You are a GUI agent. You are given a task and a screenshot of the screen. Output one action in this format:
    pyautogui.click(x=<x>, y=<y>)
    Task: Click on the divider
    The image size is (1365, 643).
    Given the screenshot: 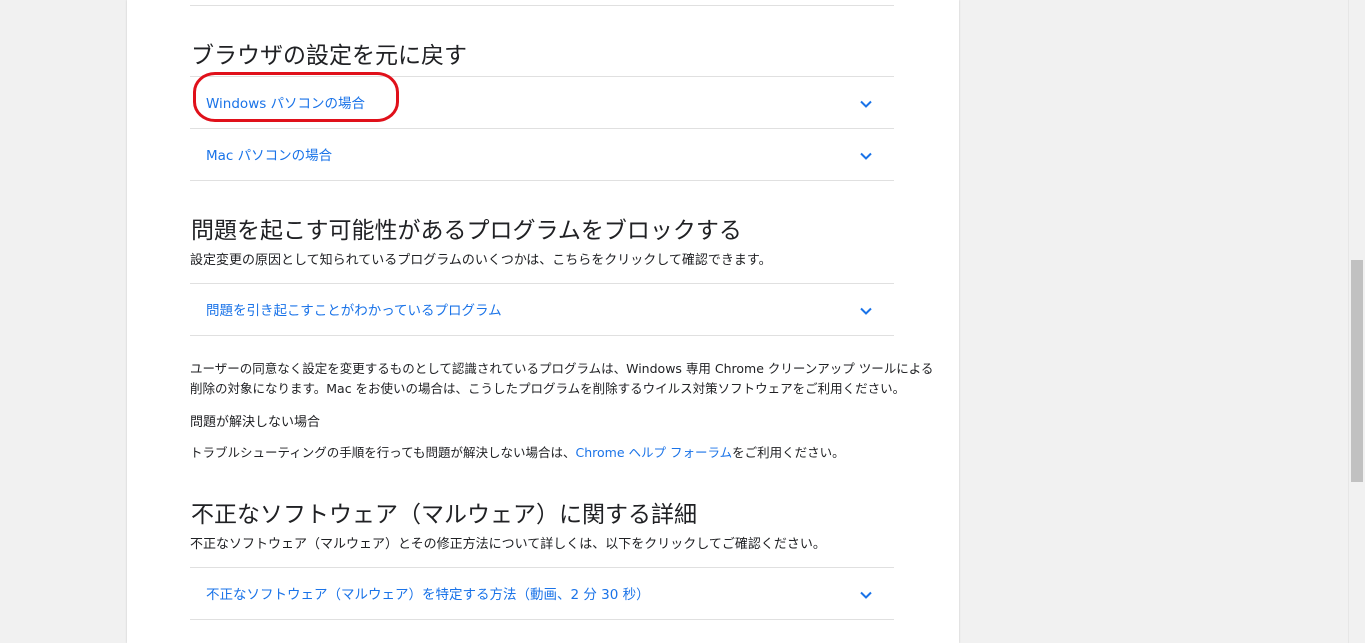 What is the action you would take?
    pyautogui.click(x=542, y=5)
    